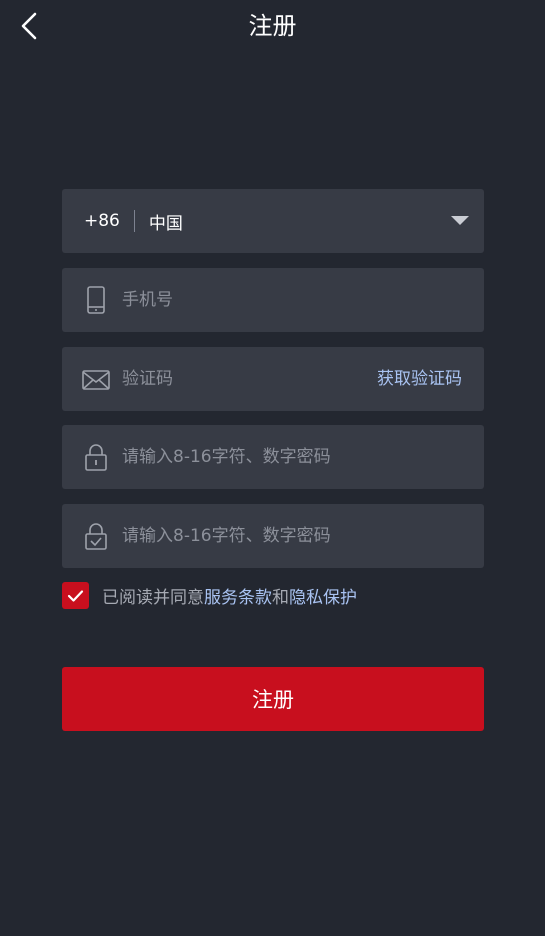 The image size is (545, 936). Describe the element at coordinates (419, 379) in the screenshot. I see `get-code-button: 获取验证码` at that location.